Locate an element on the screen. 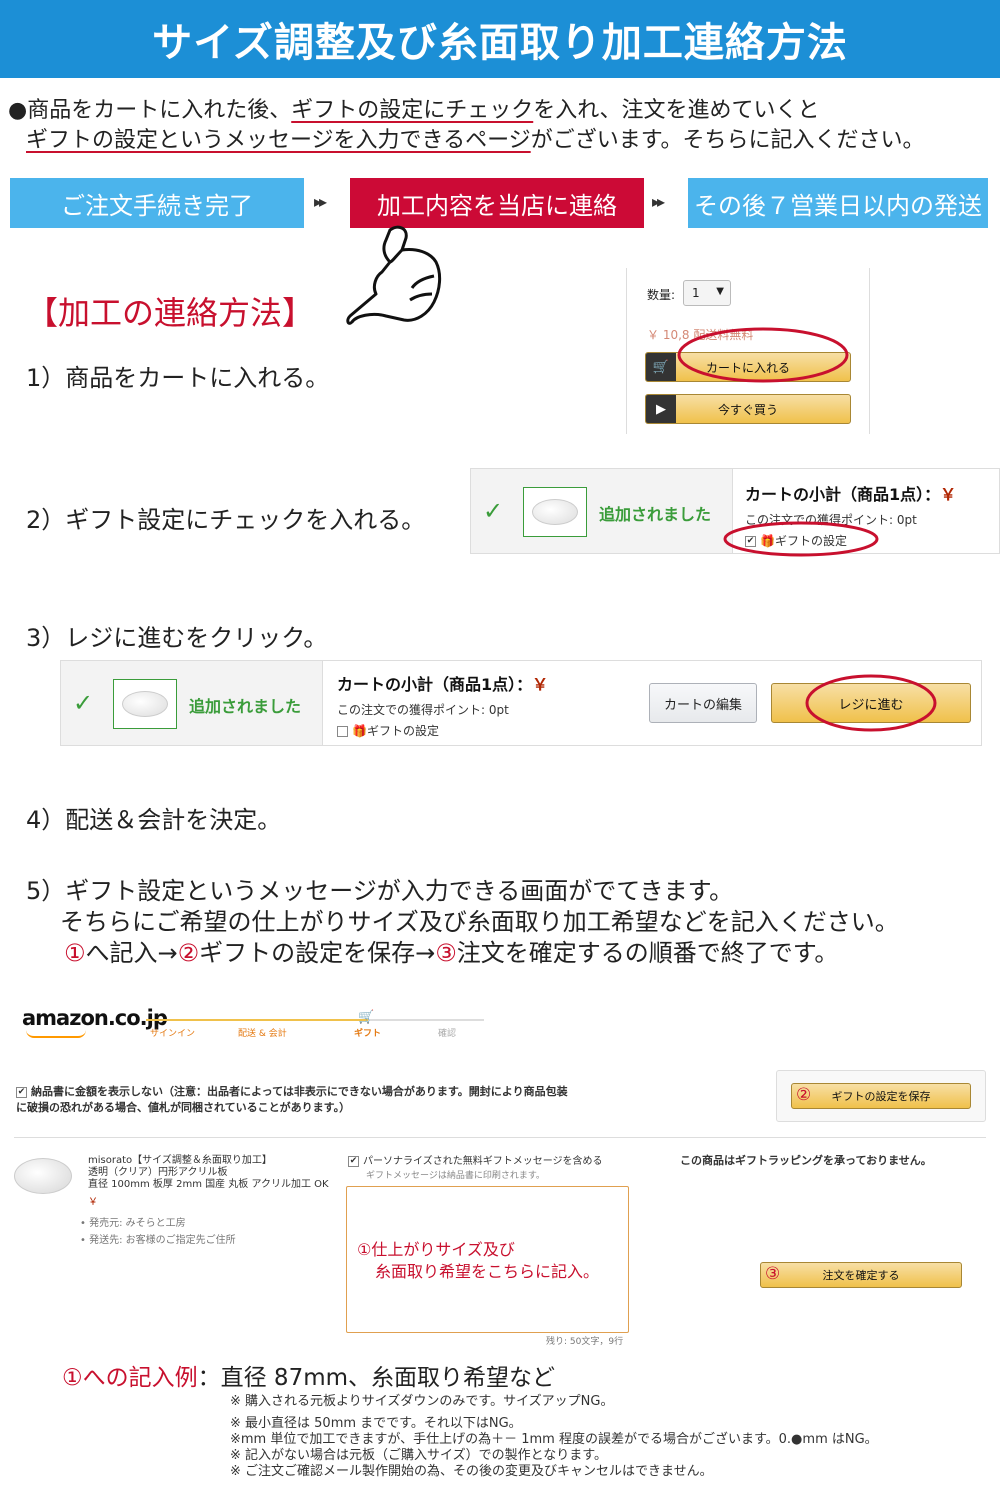 The height and width of the screenshot is (1490, 1000). save-gift-button: ② ギフトの設定を保存 is located at coordinates (881, 1096).